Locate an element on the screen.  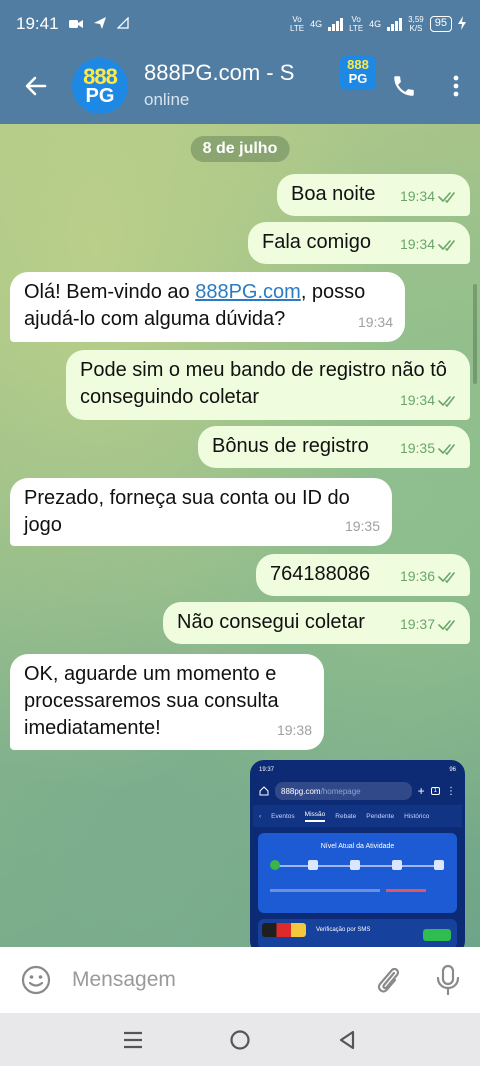
preview-status-bar: 19:37 96 is located at coordinates (357, 770).